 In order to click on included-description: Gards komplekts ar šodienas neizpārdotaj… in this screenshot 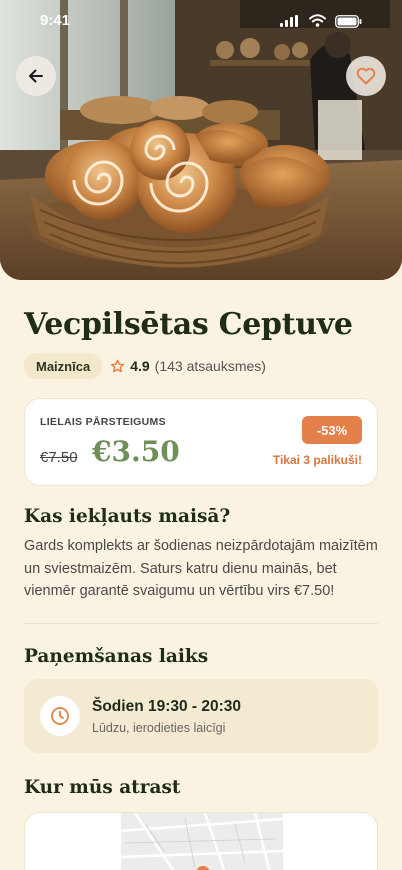, I will do `click(201, 568)`.